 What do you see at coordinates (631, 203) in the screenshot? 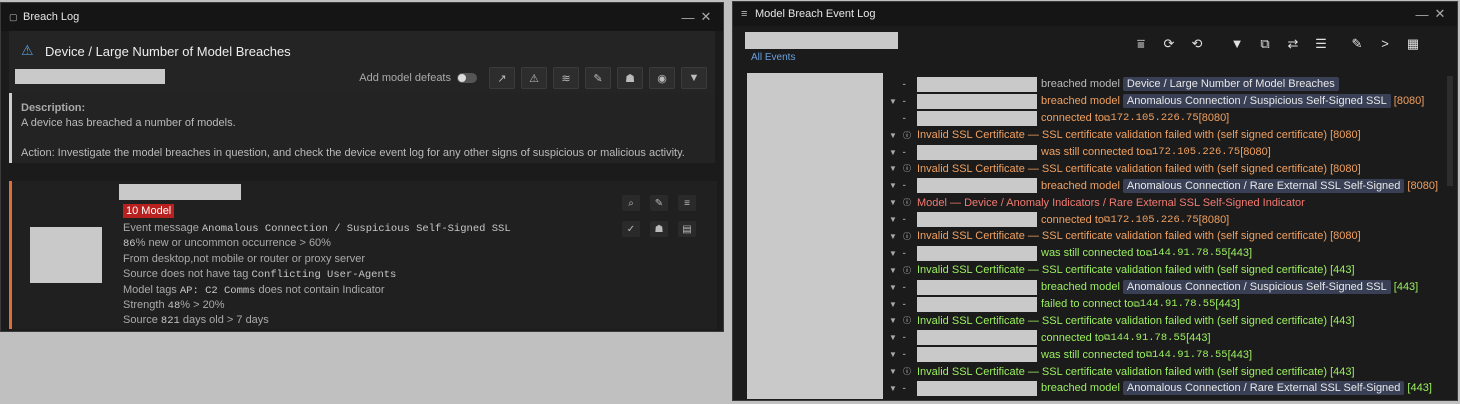
I see `search-icon: ⌕` at bounding box center [631, 203].